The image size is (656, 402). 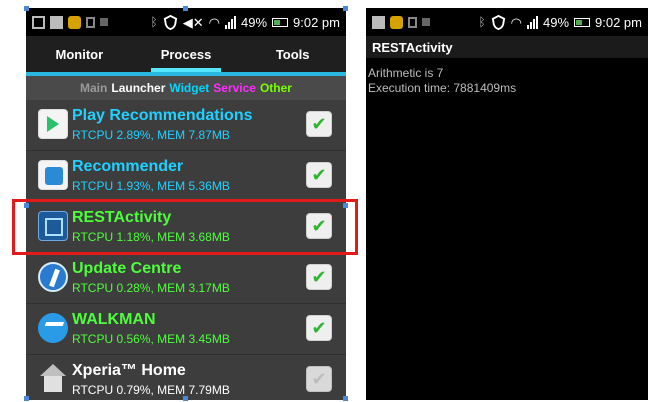 I want to click on app-stats: RTCPU 2.89%, MEM 7.87MB, so click(x=151, y=135).